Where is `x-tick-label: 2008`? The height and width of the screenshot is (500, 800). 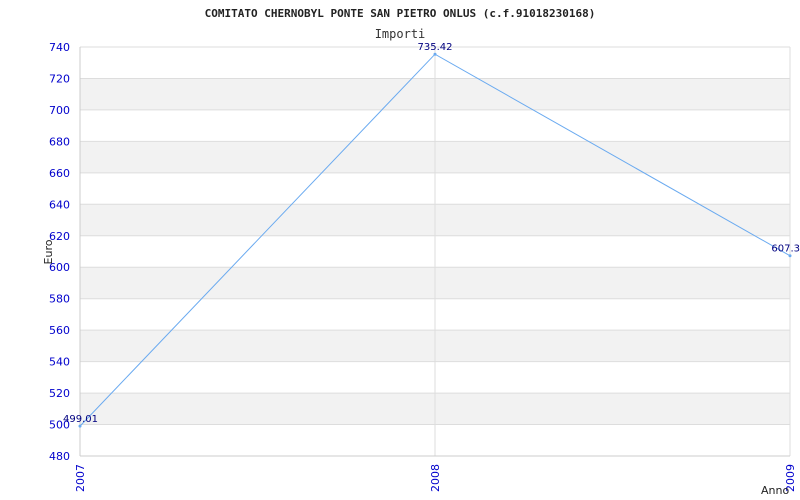
x-tick-label: 2008 is located at coordinates (435, 478).